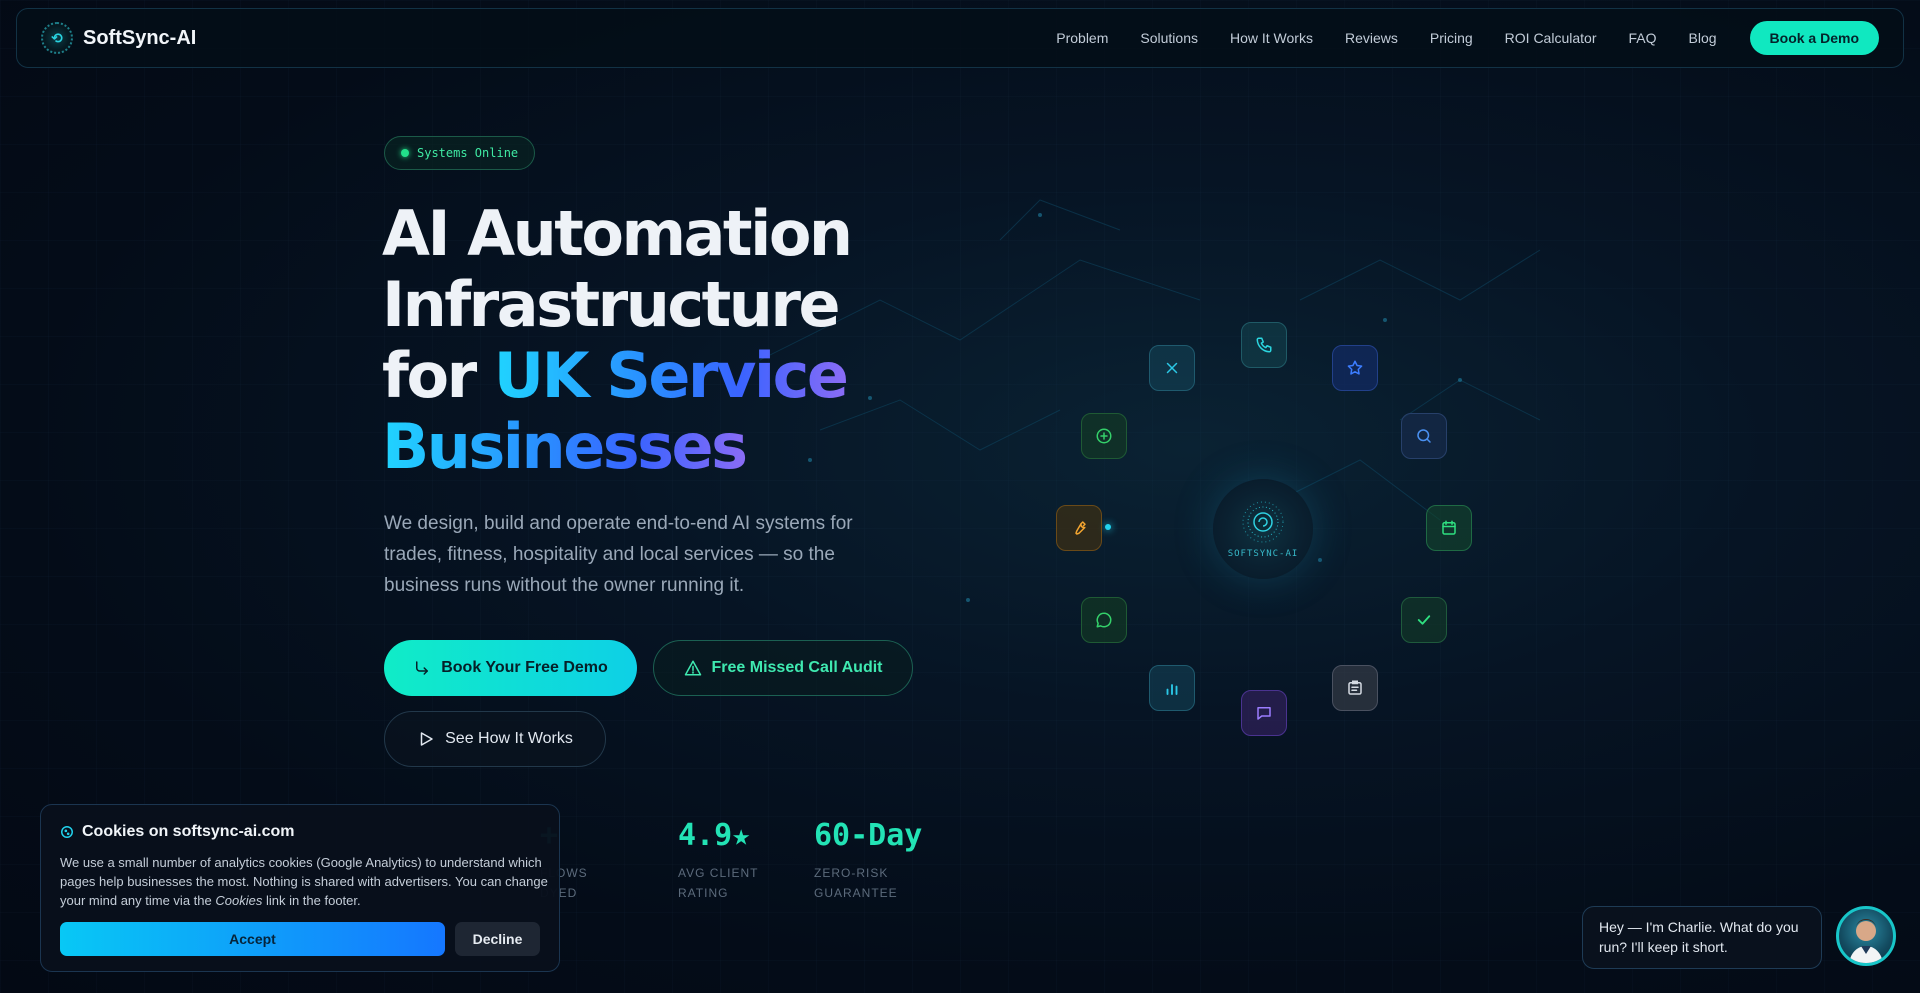 The height and width of the screenshot is (993, 1920). I want to click on wrench-icon-node, so click(1079, 528).